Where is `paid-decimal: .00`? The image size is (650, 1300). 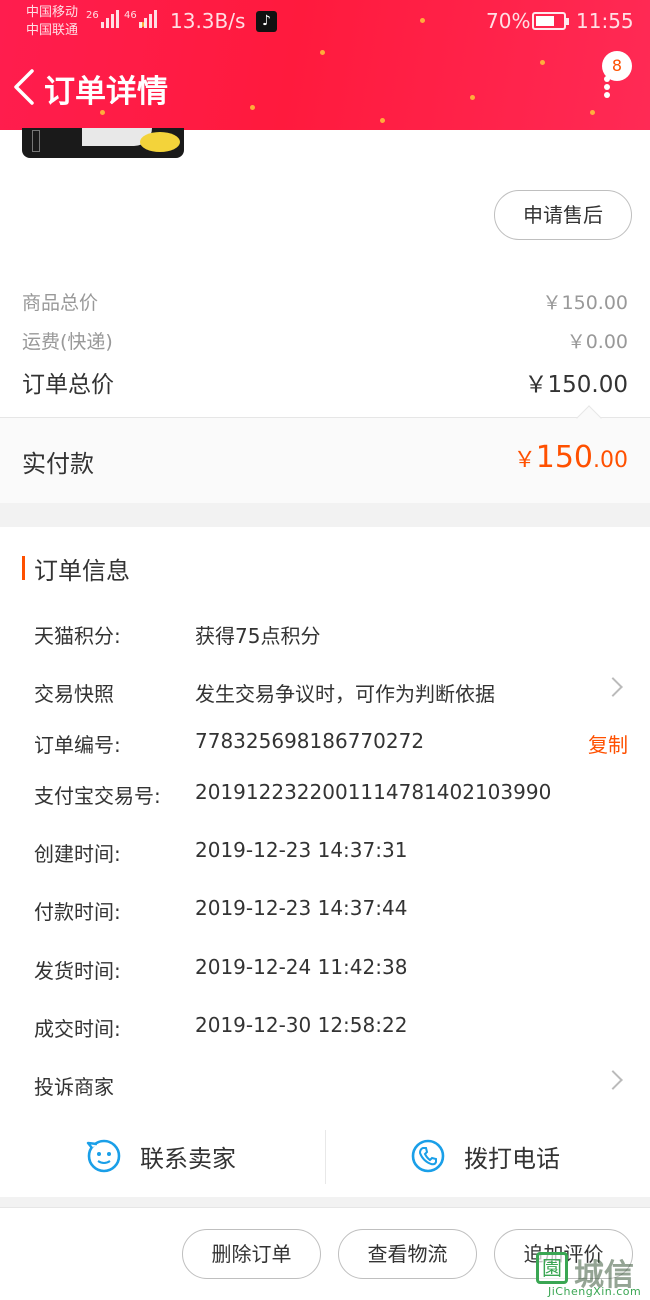
paid-decimal: .00 is located at coordinates (610, 460).